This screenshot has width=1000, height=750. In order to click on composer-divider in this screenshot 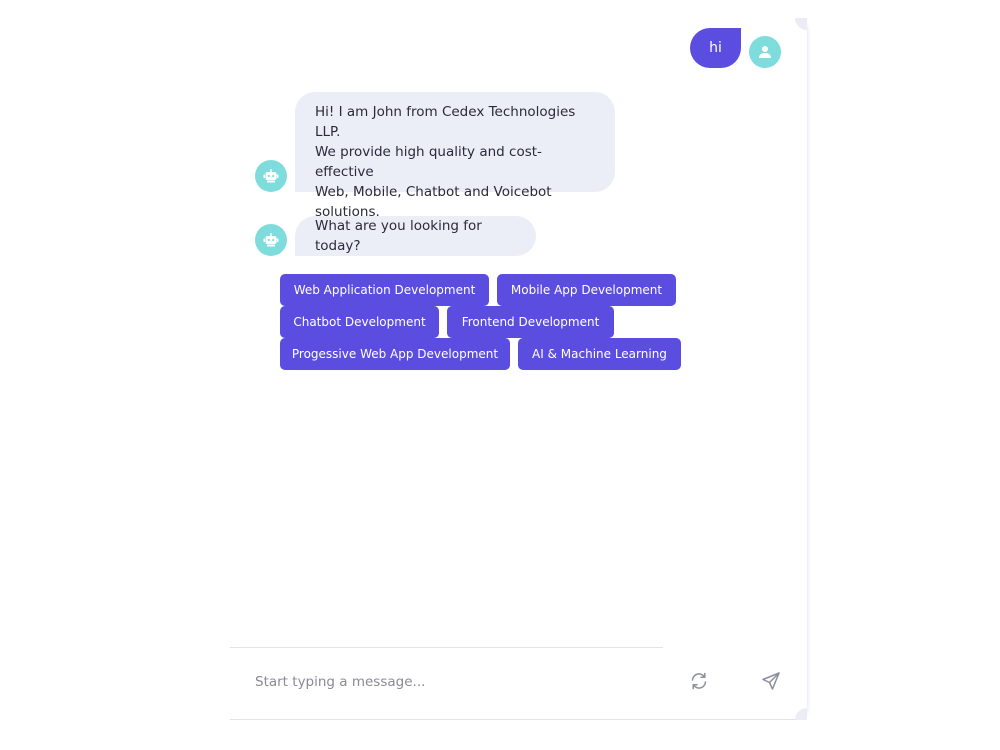, I will do `click(446, 647)`.